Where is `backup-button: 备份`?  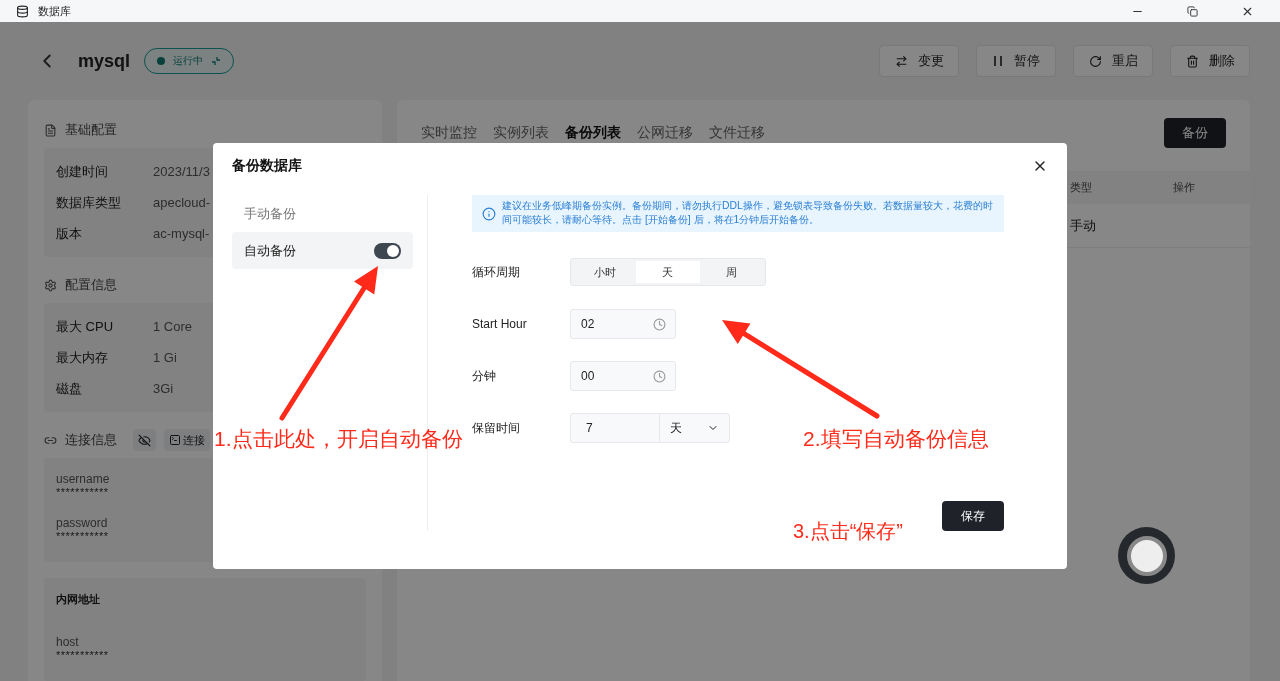 backup-button: 备份 is located at coordinates (1195, 133).